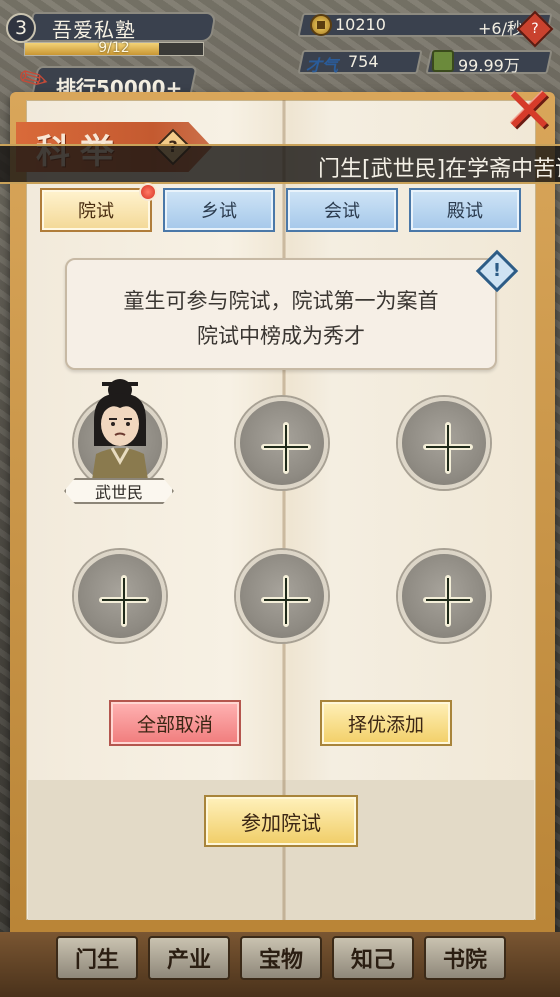 This screenshot has width=560, height=997. Describe the element at coordinates (439, 169) in the screenshot. I see `ticker-text: 门生[武世民]在学斋中苦读` at that location.